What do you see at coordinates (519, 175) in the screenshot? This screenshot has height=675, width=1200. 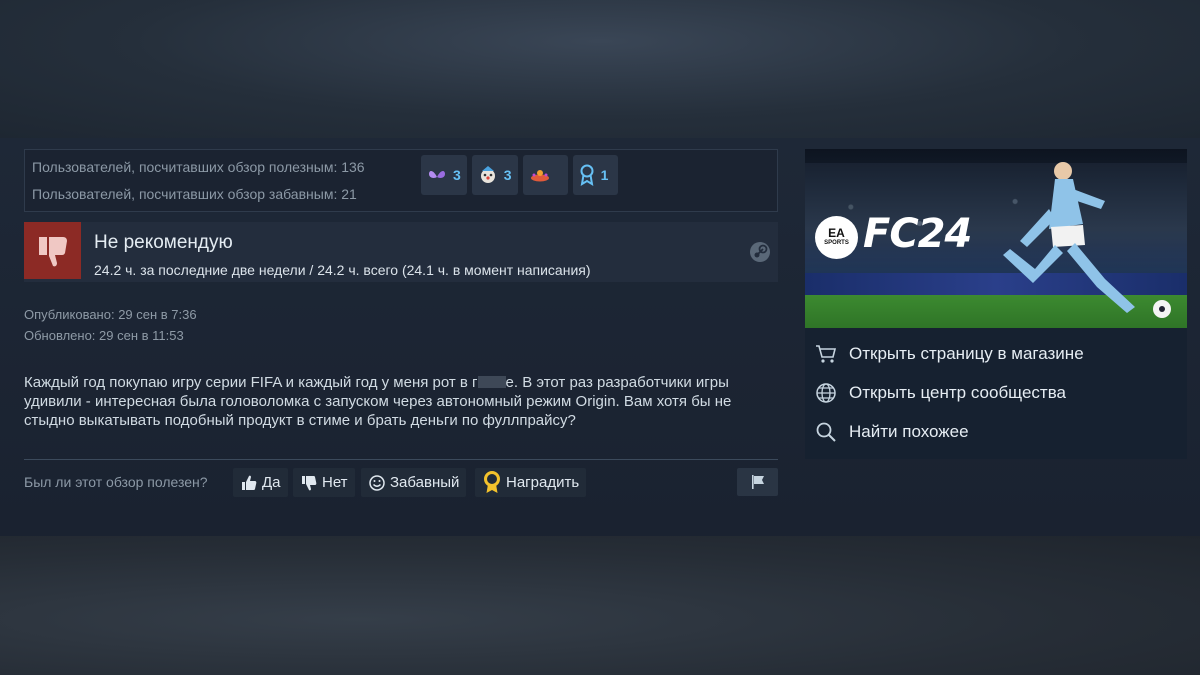 I see `awards-list: 3 3 3 1` at bounding box center [519, 175].